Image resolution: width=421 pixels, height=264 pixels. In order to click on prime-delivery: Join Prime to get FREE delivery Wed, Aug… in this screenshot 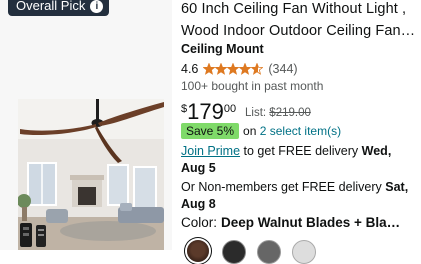, I will do `click(298, 160)`.